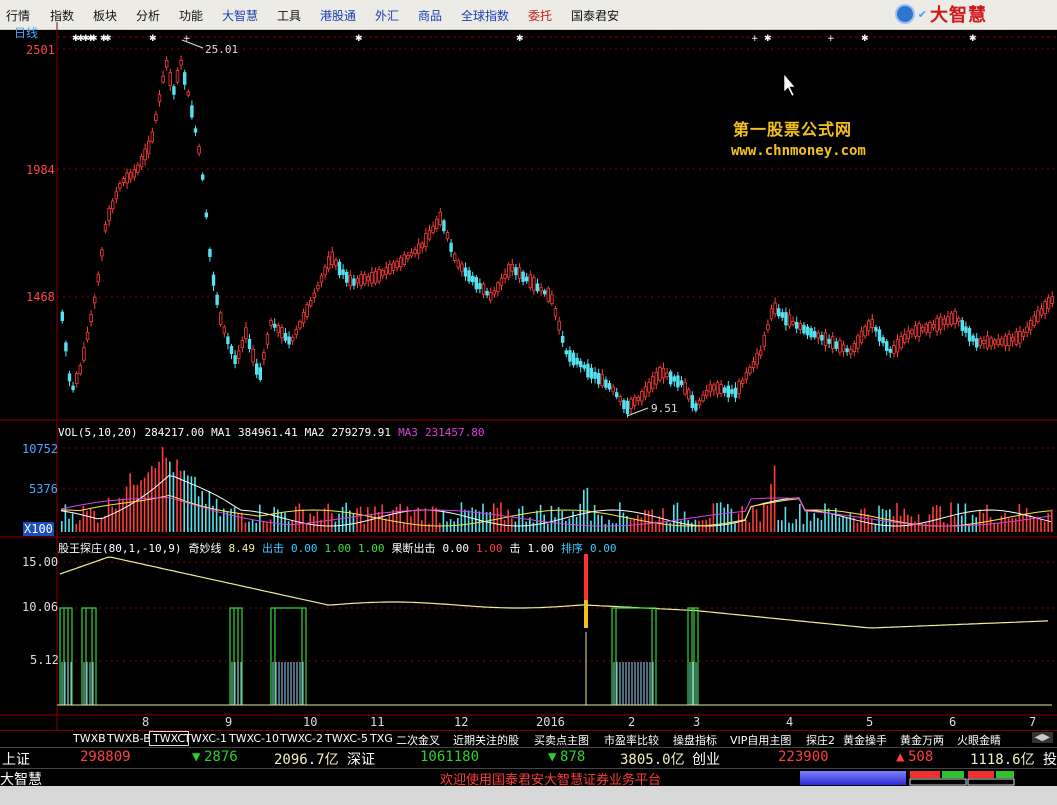 This screenshot has width=1057, height=805. Describe the element at coordinates (561, 740) in the screenshot. I see `indicator-tab: 买卖点主图` at that location.